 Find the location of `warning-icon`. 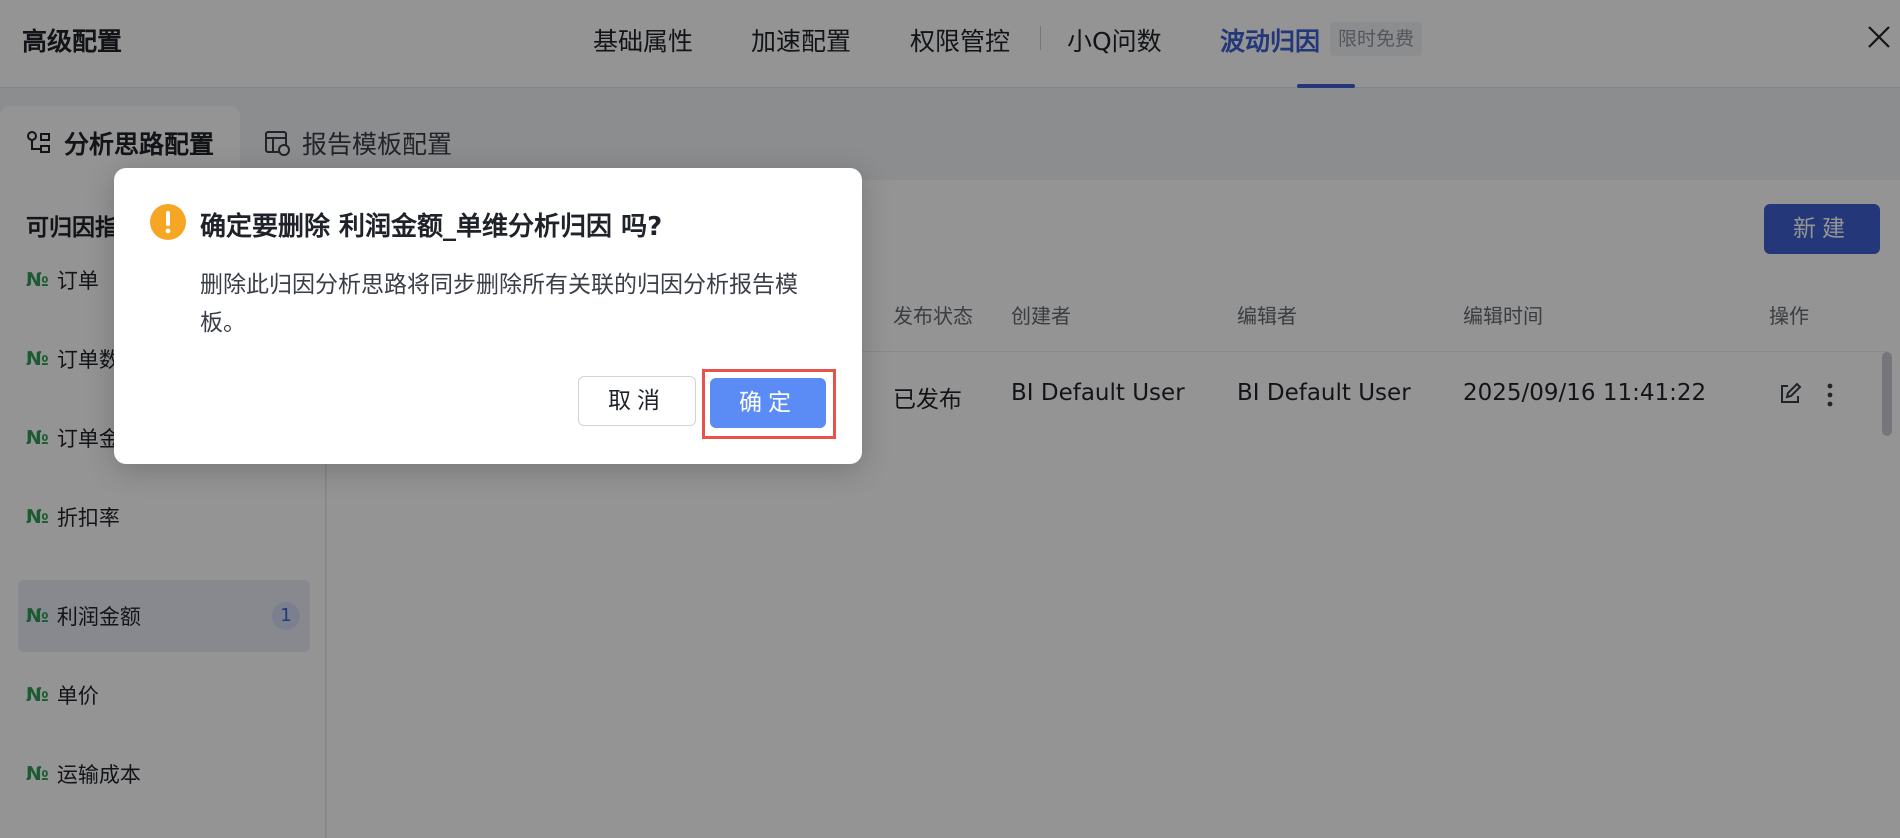

warning-icon is located at coordinates (168, 222).